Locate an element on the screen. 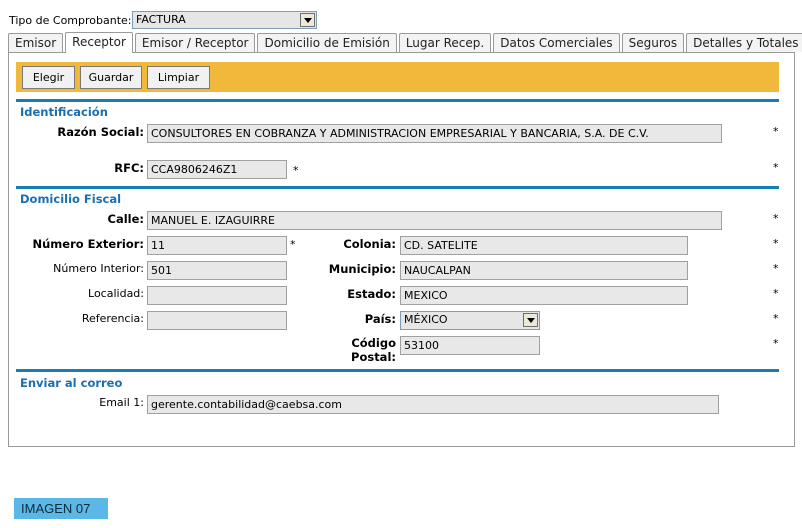 The width and height of the screenshot is (802, 528). limpiar-button: Limpiar is located at coordinates (178, 77).